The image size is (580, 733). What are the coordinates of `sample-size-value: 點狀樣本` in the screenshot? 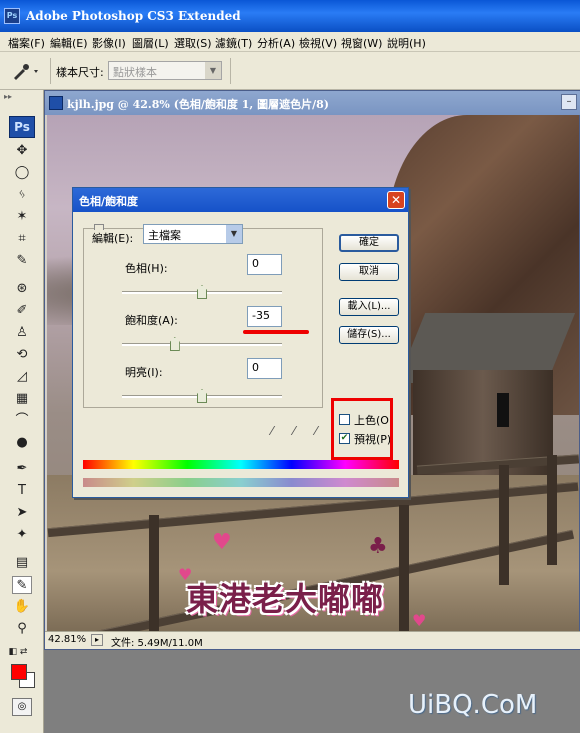 It's located at (135, 72).